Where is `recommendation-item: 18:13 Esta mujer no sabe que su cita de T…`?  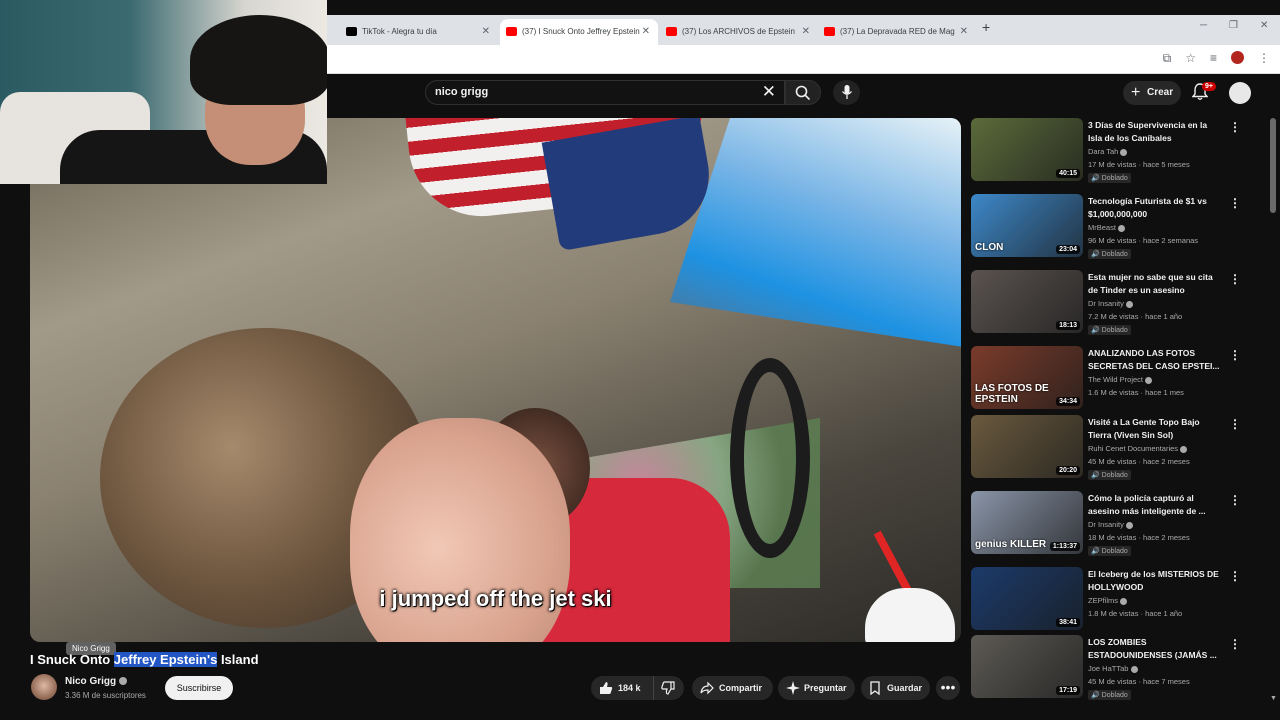
recommendation-item: 18:13 Esta mujer no sabe que su cita de T… is located at coordinates (1111, 303).